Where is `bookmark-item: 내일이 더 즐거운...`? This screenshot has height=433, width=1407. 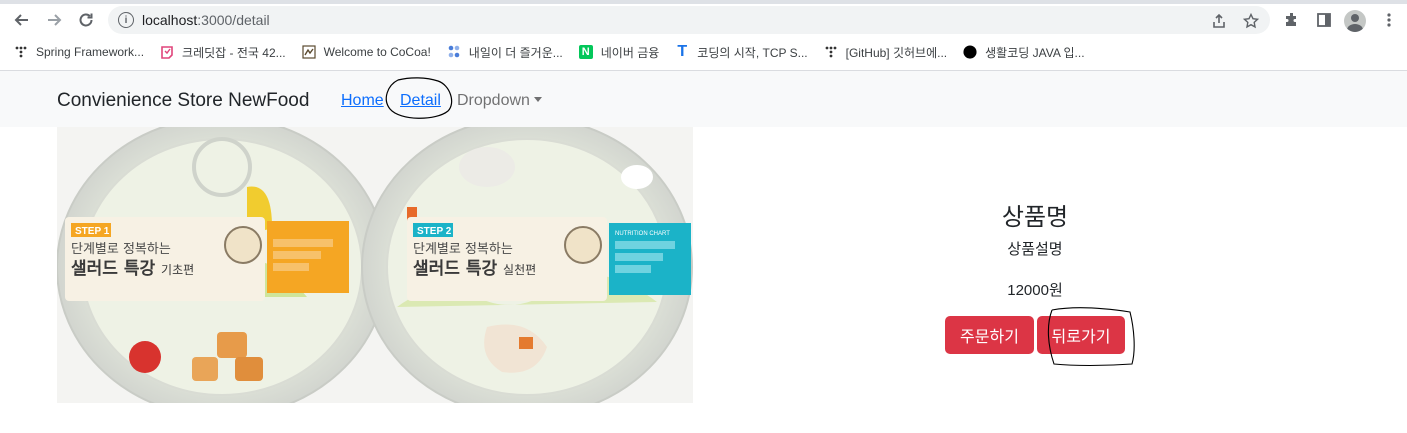
bookmark-item: 내일이 더 즐거운... is located at coordinates (505, 52).